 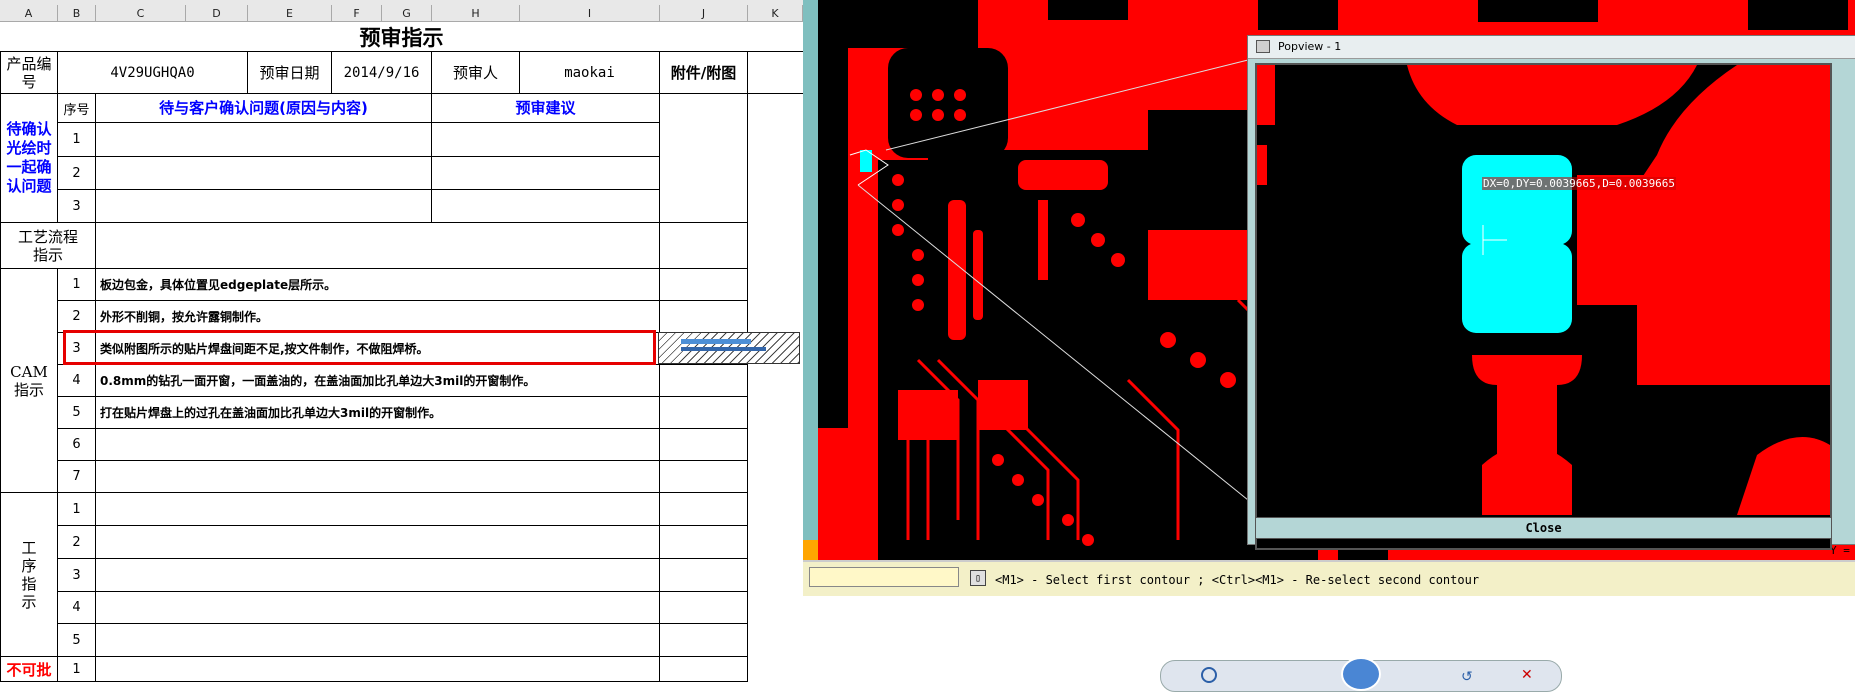 What do you see at coordinates (77, 445) in the screenshot?
I see `cam-row-number: 6` at bounding box center [77, 445].